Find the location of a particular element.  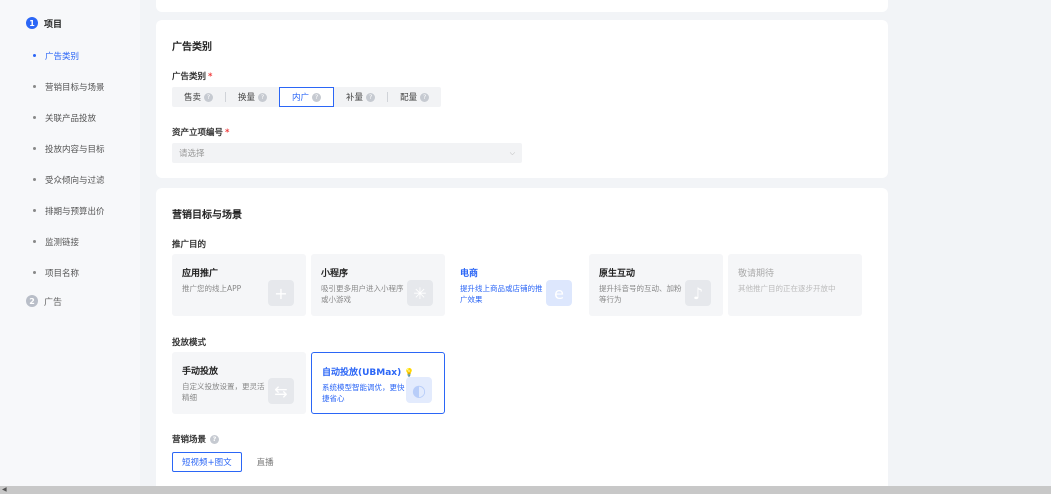

tiktok-icon: ♪ is located at coordinates (698, 293).